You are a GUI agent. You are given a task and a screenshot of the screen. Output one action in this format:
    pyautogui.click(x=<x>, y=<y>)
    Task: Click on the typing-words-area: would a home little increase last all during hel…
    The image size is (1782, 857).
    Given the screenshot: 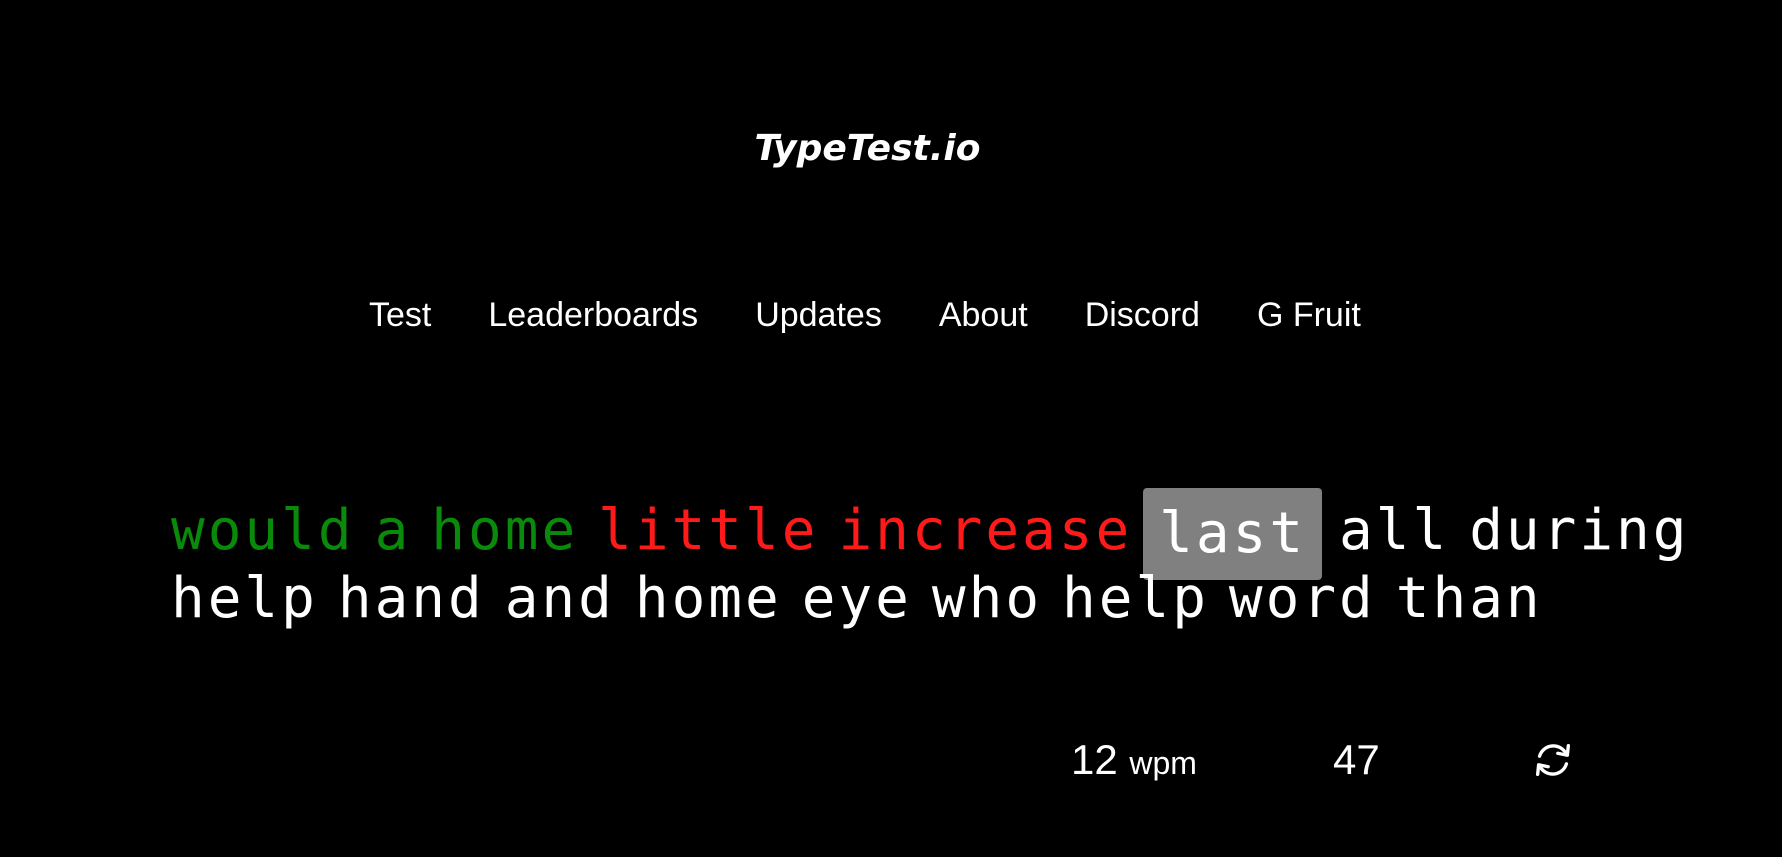 What is the action you would take?
    pyautogui.click(x=927, y=562)
    